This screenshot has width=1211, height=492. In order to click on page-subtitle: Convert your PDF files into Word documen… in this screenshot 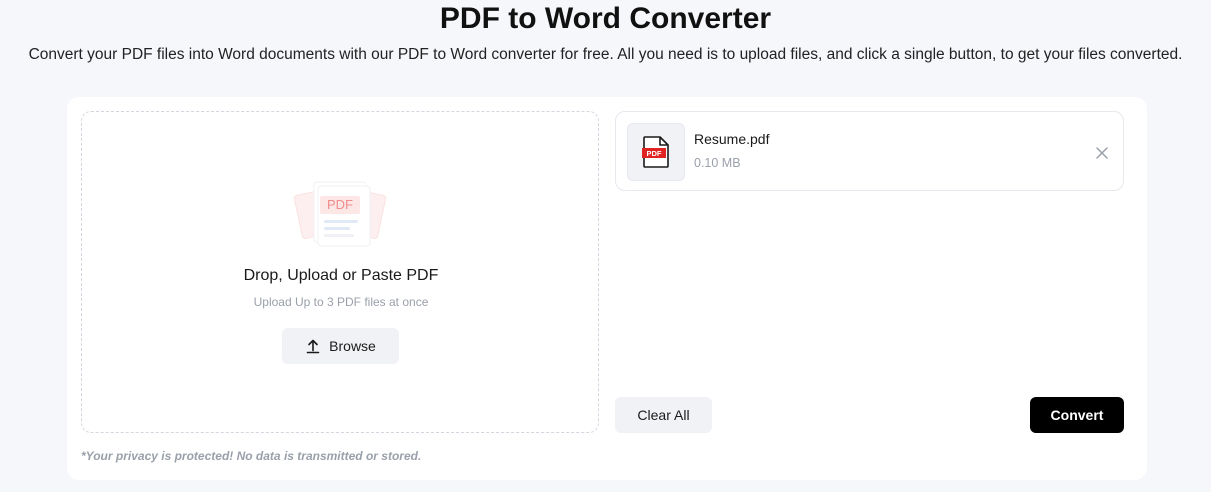, I will do `click(605, 54)`.